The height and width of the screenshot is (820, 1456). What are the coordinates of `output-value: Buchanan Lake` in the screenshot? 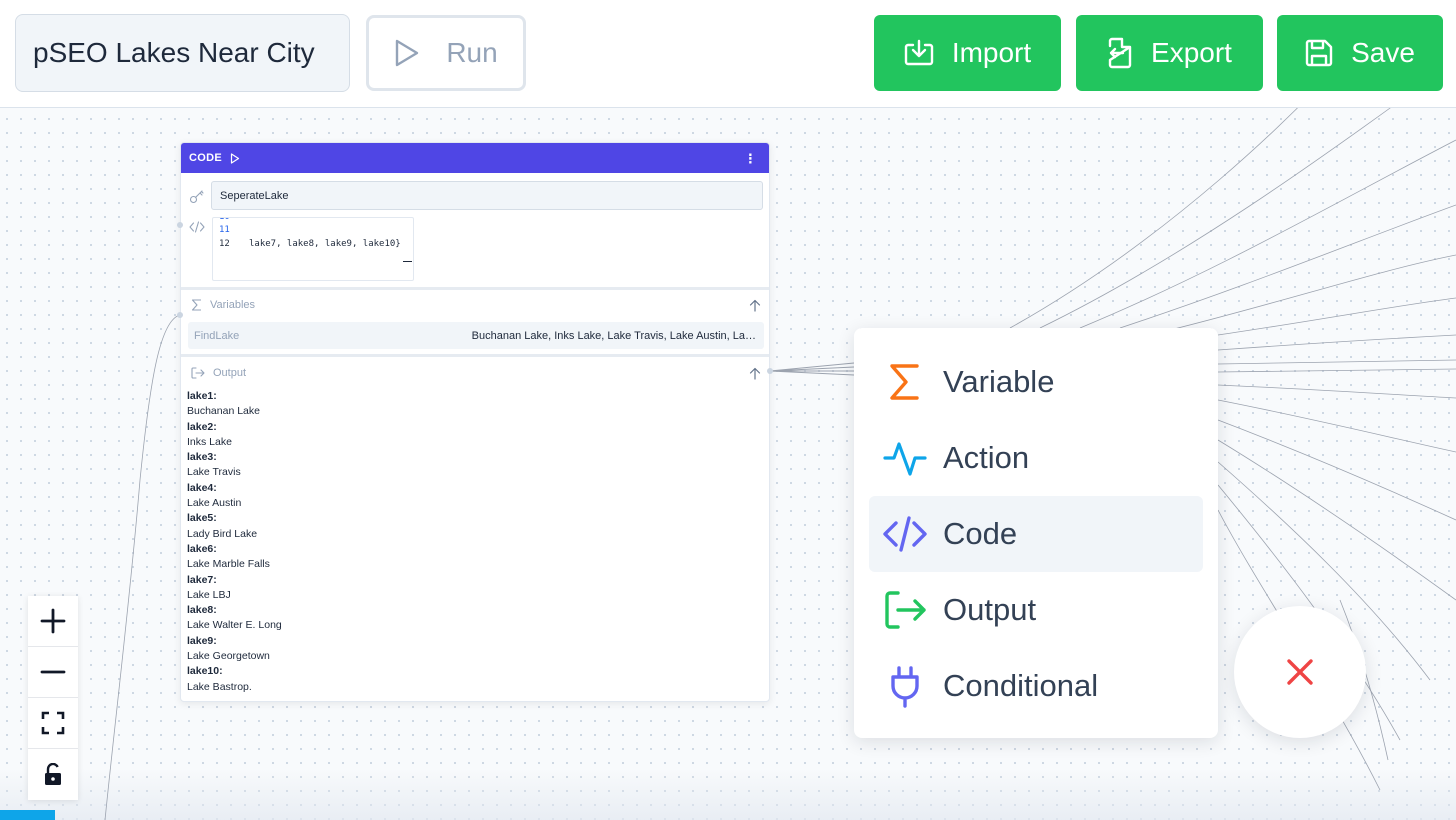 It's located at (223, 411).